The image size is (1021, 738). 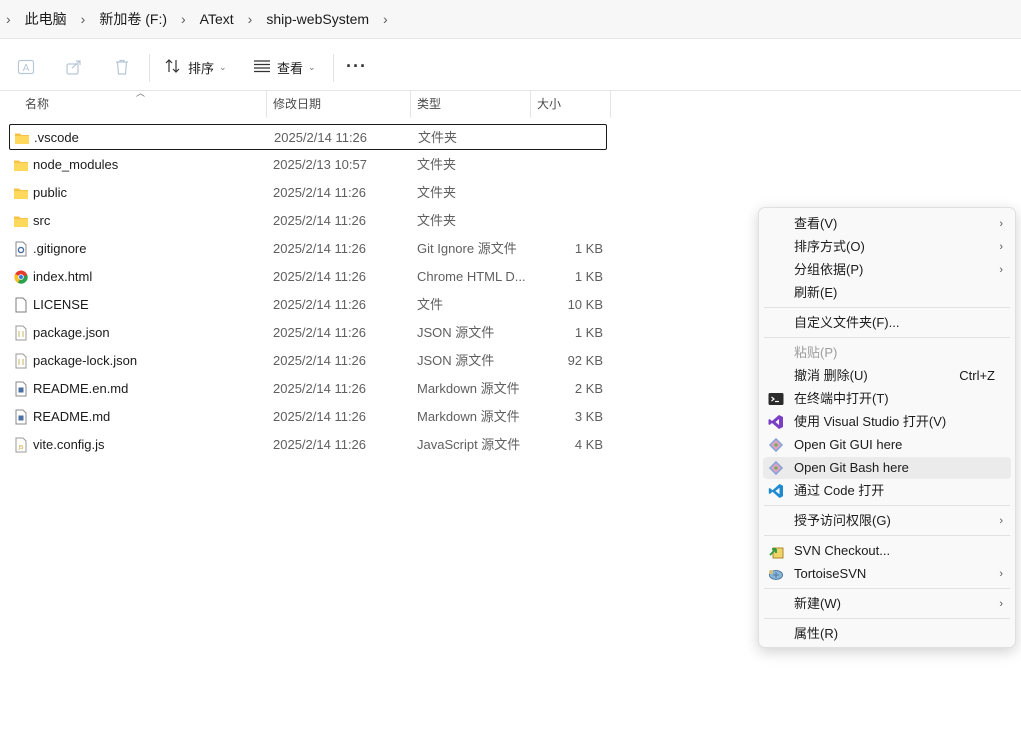 I want to click on menu-item-undo-delete: 撤消 删除(U) Ctrl+Z, so click(x=887, y=376).